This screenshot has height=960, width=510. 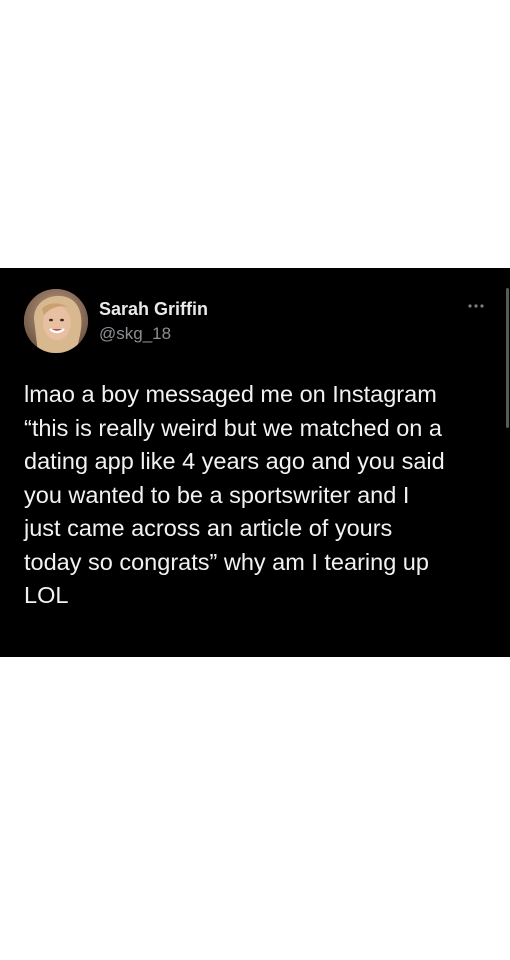 I want to click on tweet-text-line: lmao a boy messaged me on Instagram, so click(x=230, y=394).